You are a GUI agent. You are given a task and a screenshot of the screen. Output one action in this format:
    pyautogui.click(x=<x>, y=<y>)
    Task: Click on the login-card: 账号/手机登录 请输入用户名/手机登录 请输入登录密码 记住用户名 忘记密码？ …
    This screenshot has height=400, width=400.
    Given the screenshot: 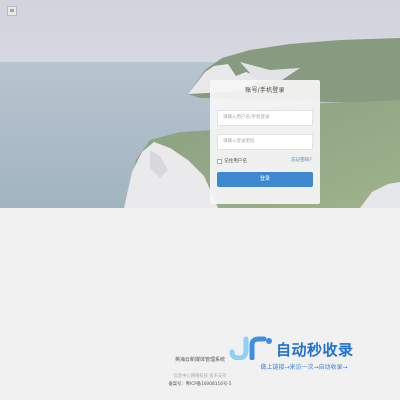 What is the action you would take?
    pyautogui.click(x=265, y=142)
    